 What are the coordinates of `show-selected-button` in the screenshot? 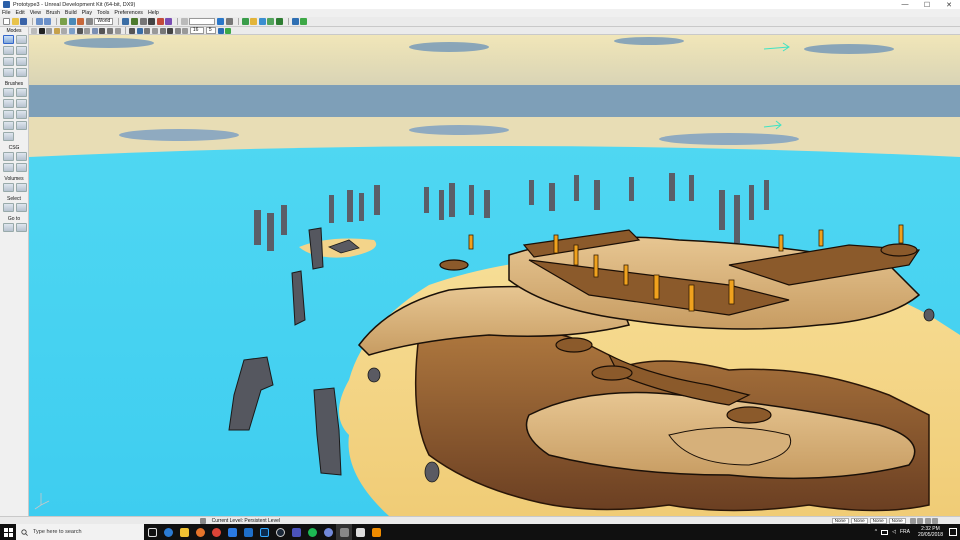 It's located at (8, 207).